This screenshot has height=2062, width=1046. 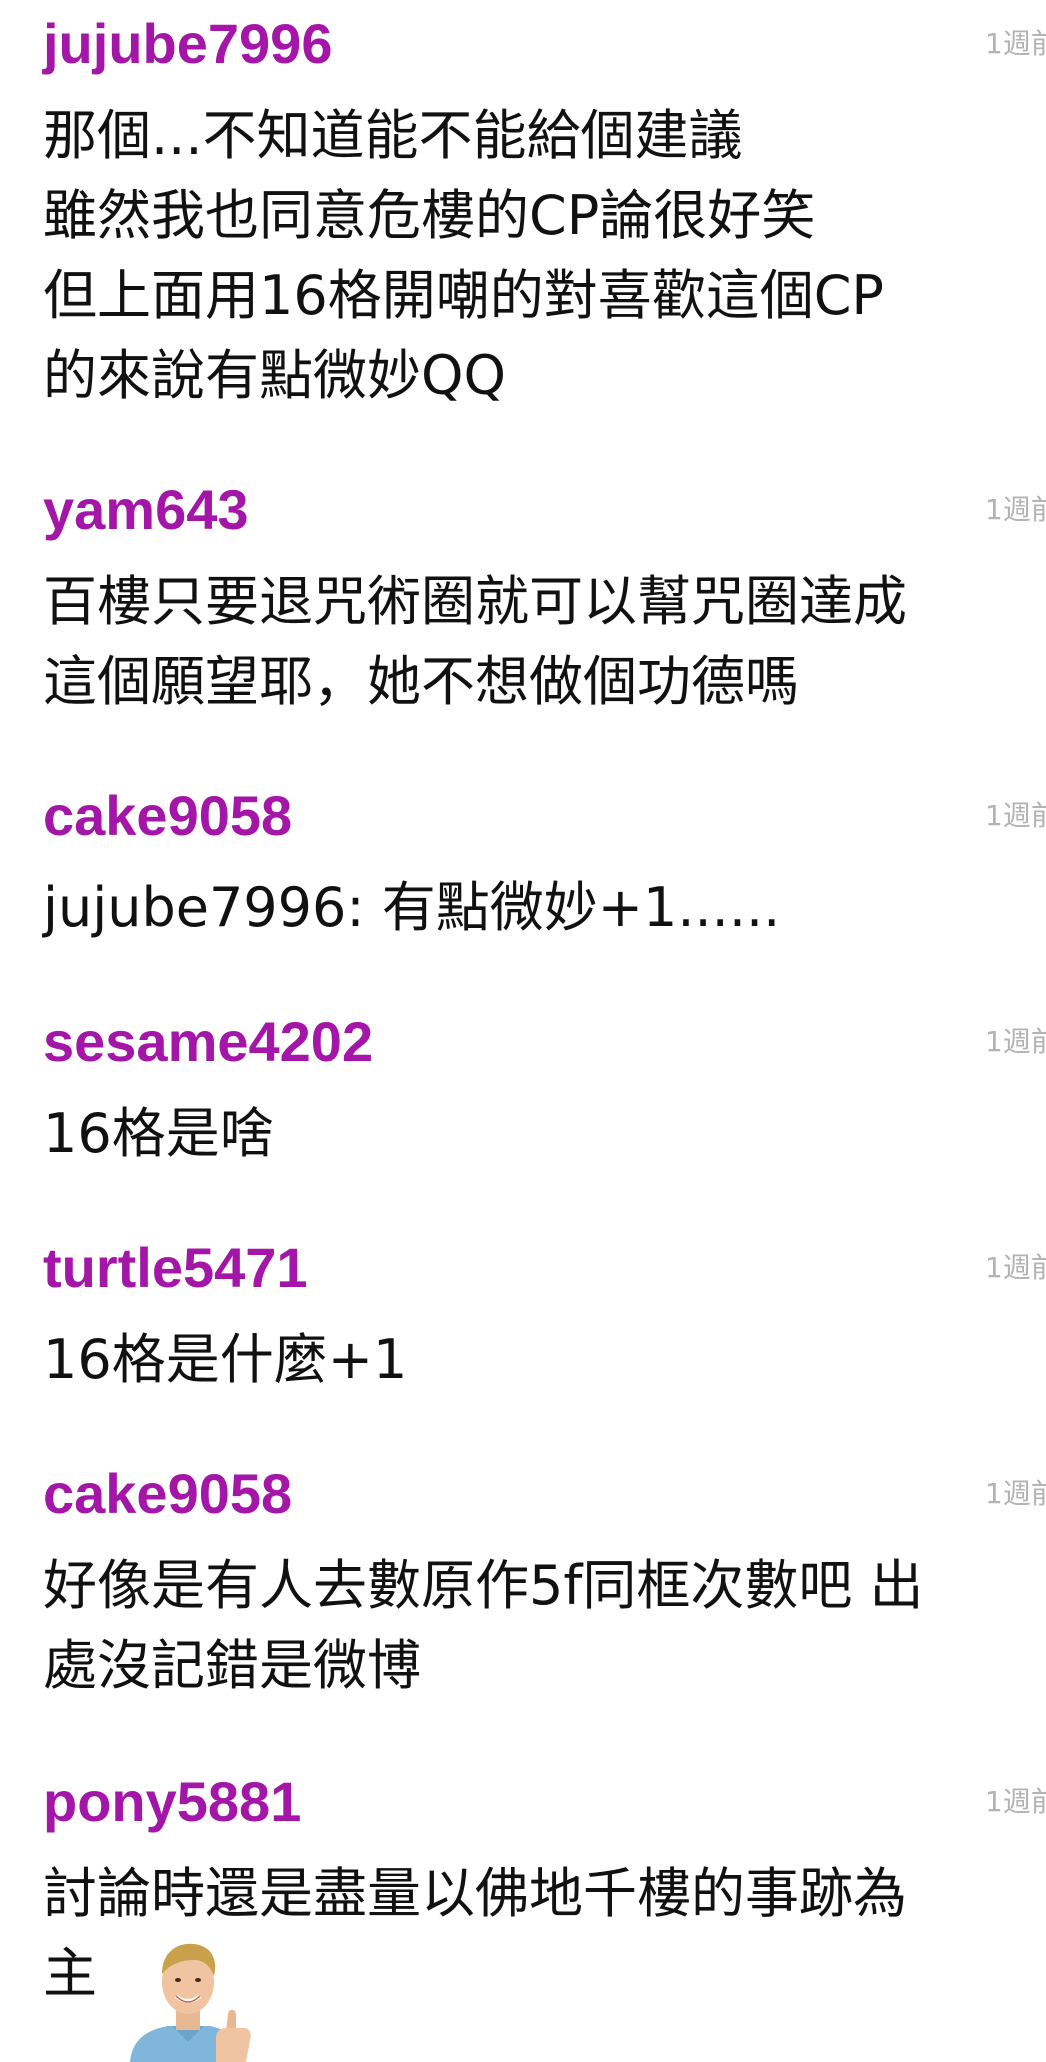 What do you see at coordinates (483, 1625) in the screenshot?
I see `comment-text: 好像是有人去數原作5f同框次數吧 出 處沒記錯是微博` at bounding box center [483, 1625].